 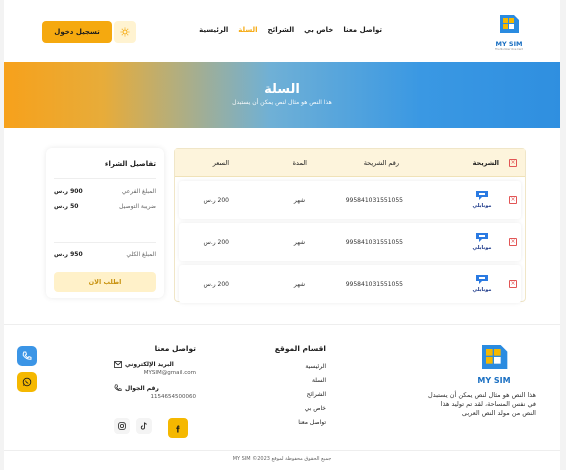 I want to click on nav-item-home: الرئيسية, so click(x=213, y=30).